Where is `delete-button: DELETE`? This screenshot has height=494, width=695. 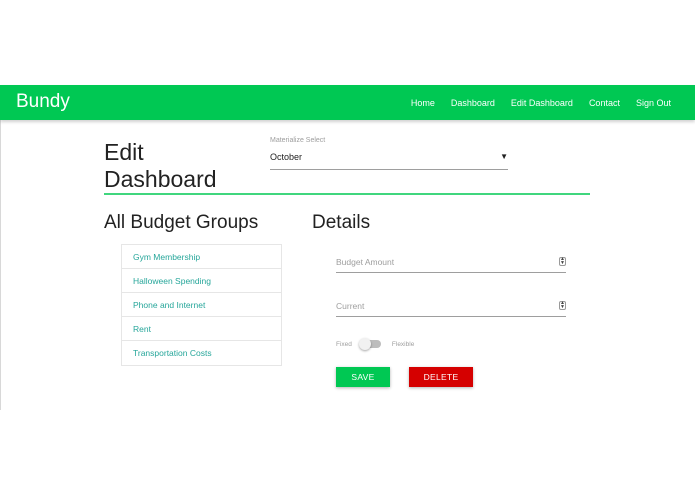
delete-button: DELETE is located at coordinates (441, 377).